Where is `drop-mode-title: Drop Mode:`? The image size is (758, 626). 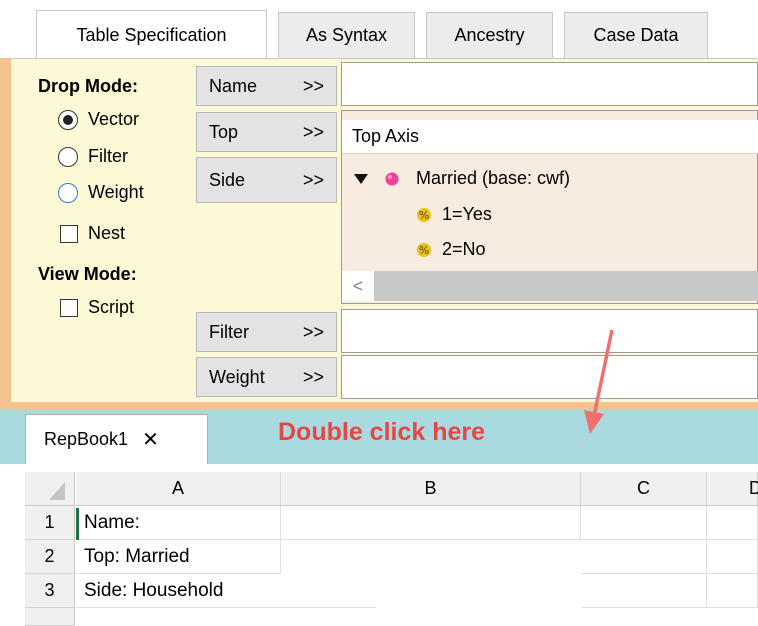
drop-mode-title: Drop Mode: is located at coordinates (88, 86).